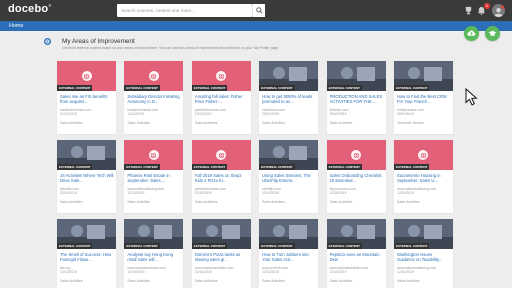  What do you see at coordinates (483, 9) in the screenshot?
I see `notifications-bell-icon: 1` at bounding box center [483, 9].